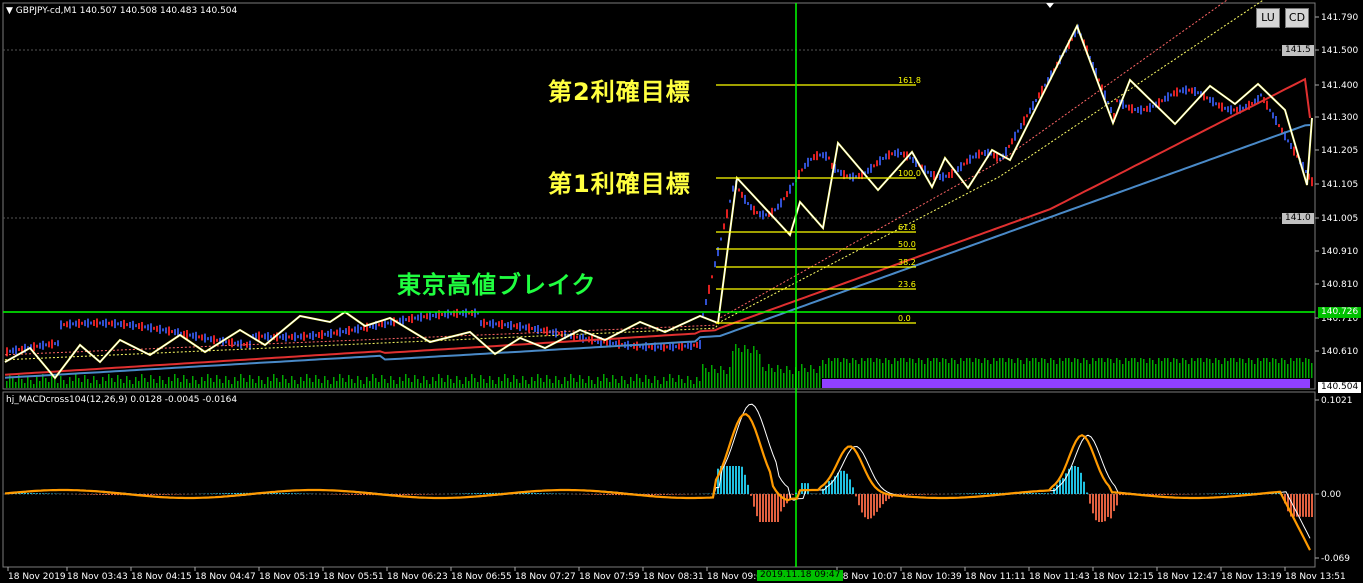  I want to click on time-label: 18 Nov 05:51, so click(353, 577).